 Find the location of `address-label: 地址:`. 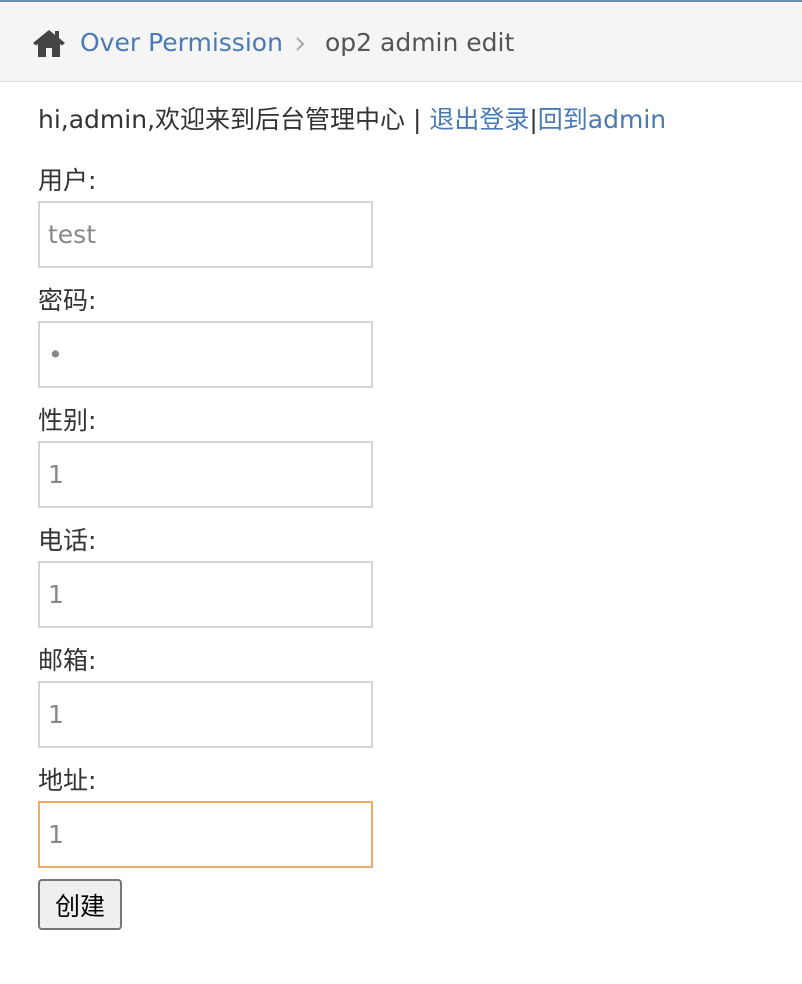

address-label: 地址: is located at coordinates (67, 780).